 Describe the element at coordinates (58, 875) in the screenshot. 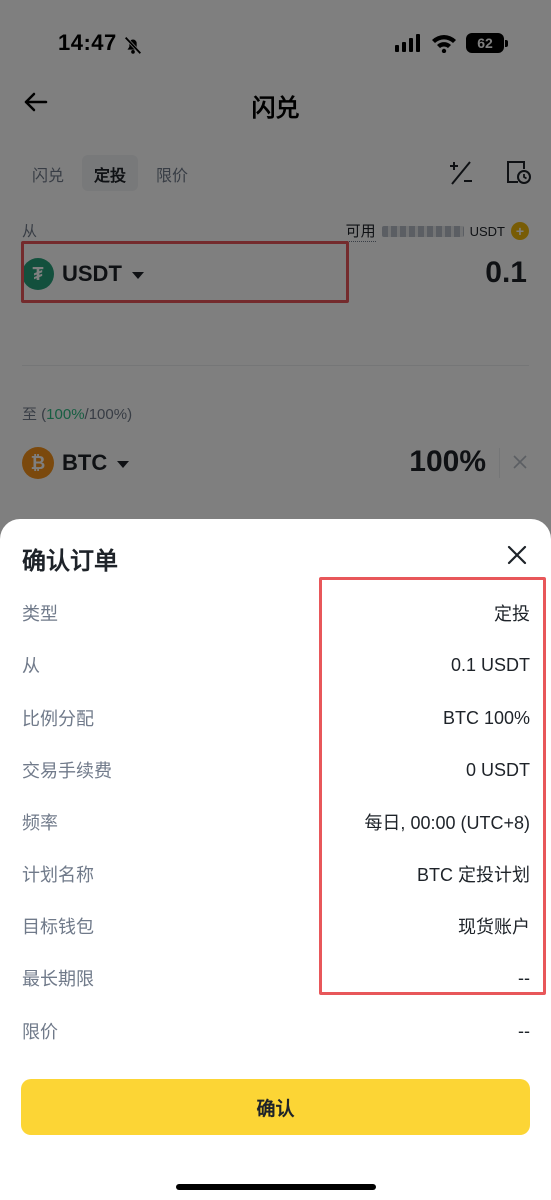

I see `detail-key: 计划名称` at that location.